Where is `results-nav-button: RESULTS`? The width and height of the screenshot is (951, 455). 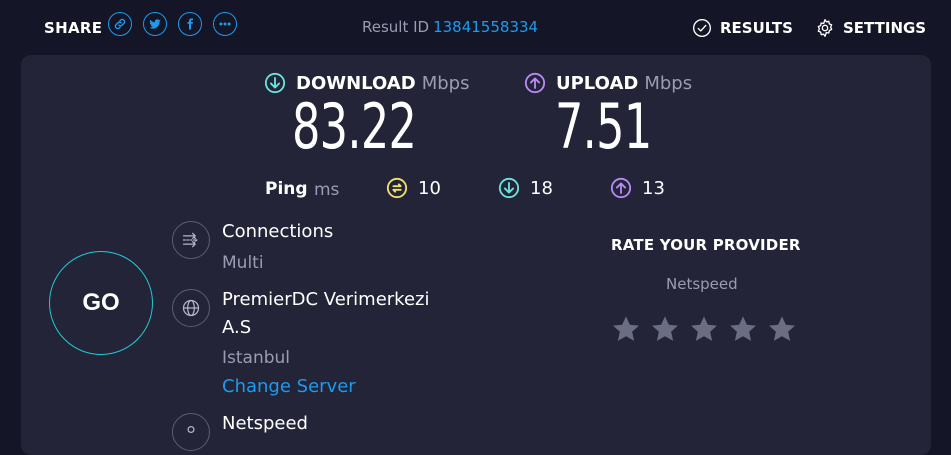 results-nav-button: RESULTS is located at coordinates (742, 28).